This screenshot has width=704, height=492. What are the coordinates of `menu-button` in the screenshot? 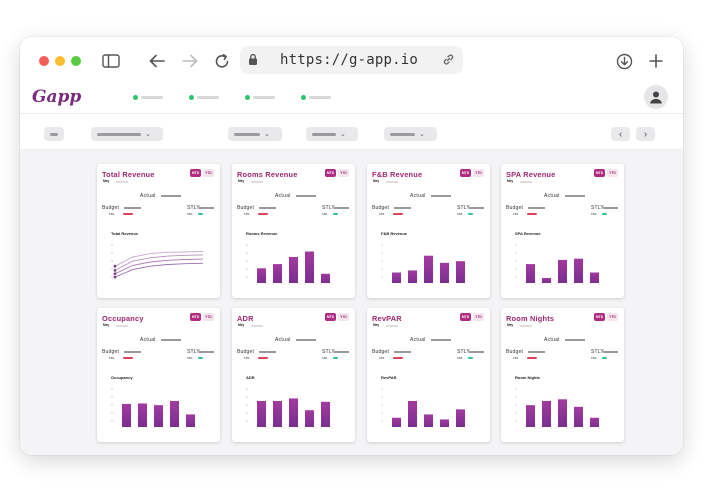 It's located at (54, 134).